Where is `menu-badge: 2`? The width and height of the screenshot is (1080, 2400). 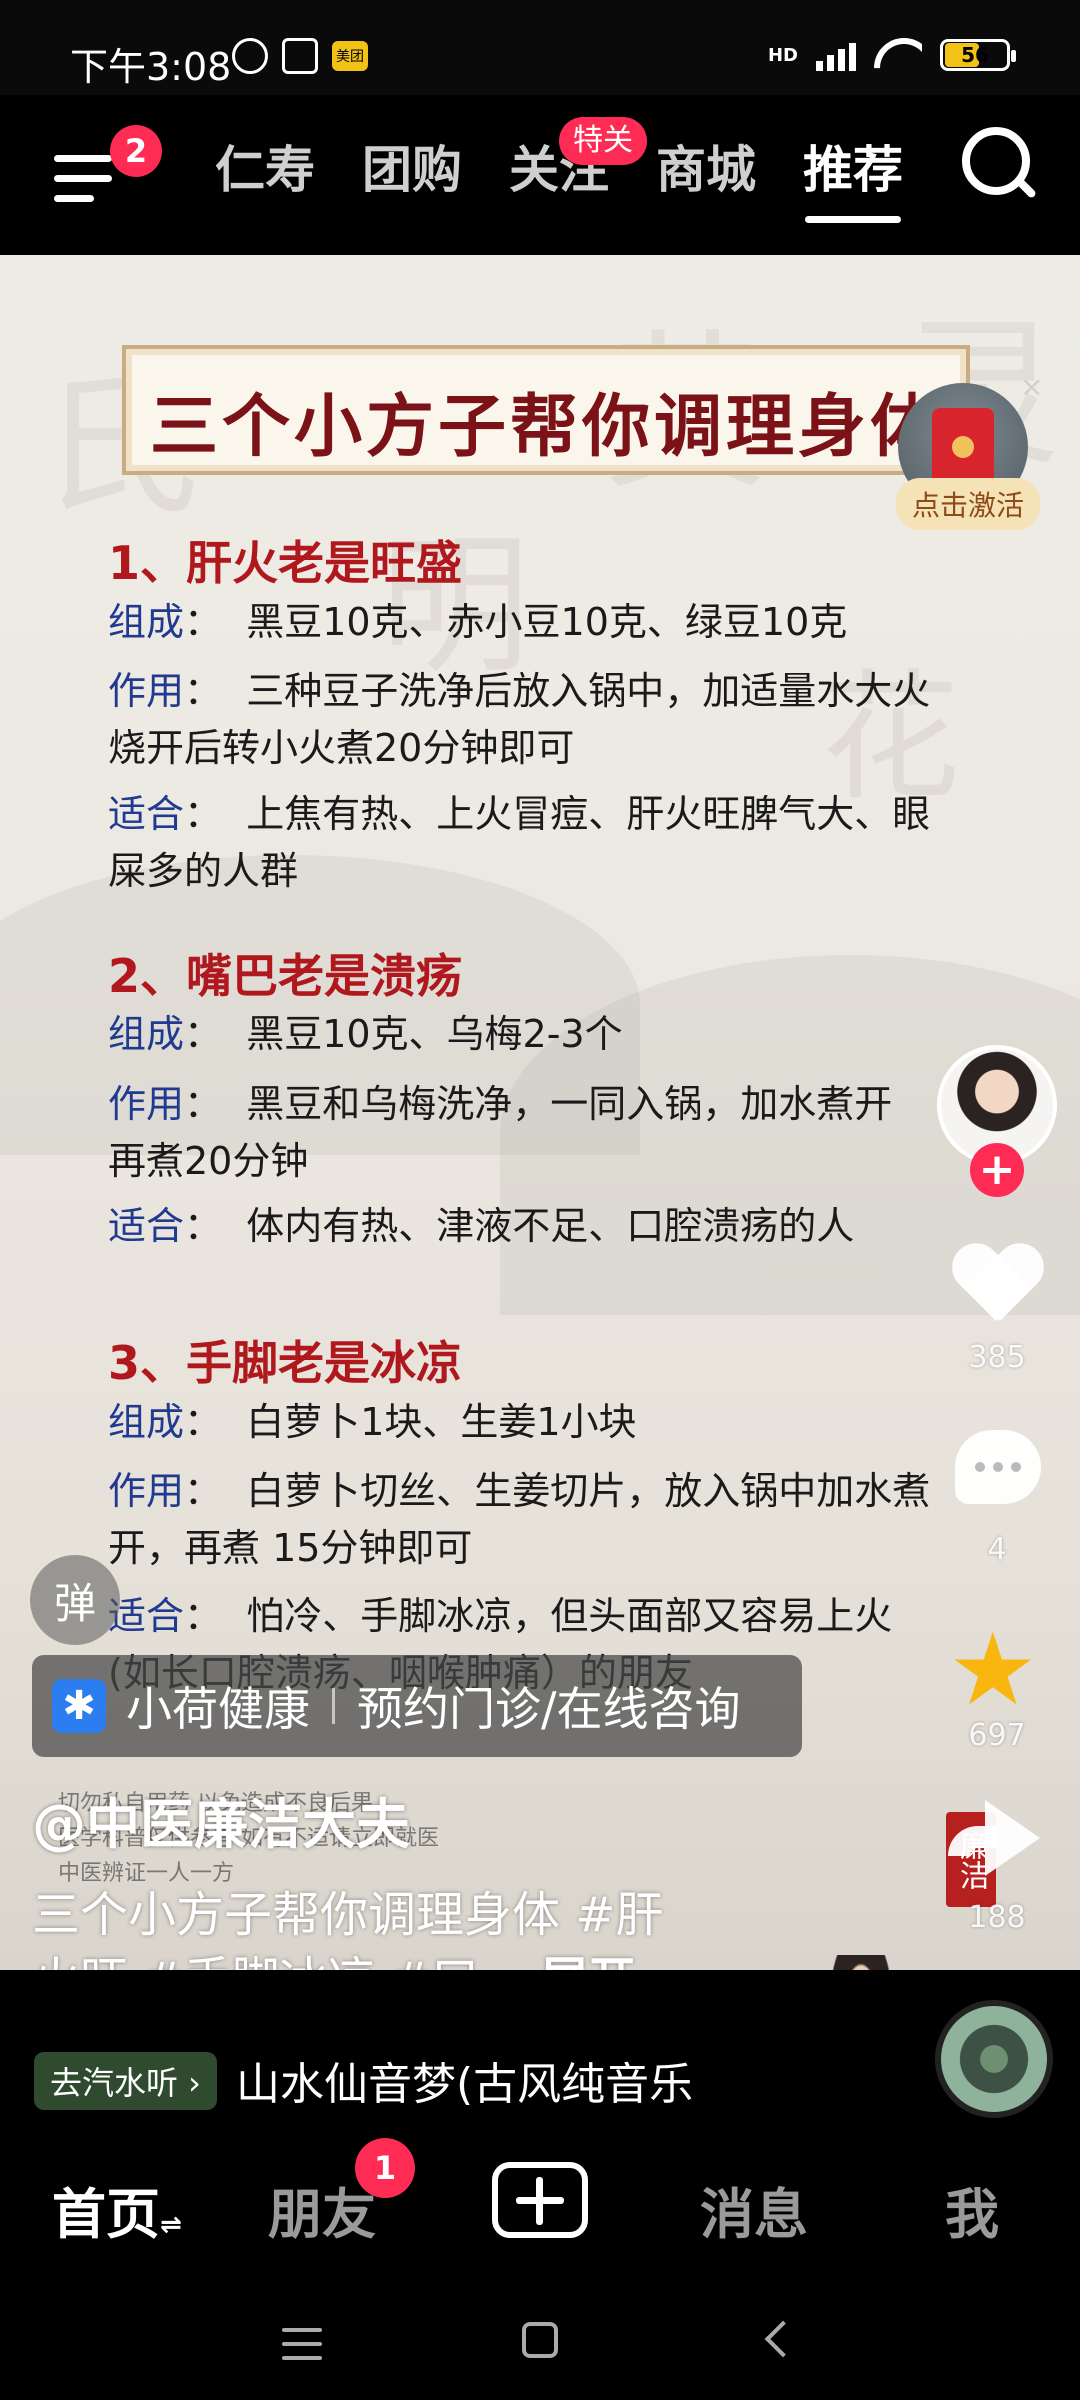
menu-badge: 2 is located at coordinates (136, 151).